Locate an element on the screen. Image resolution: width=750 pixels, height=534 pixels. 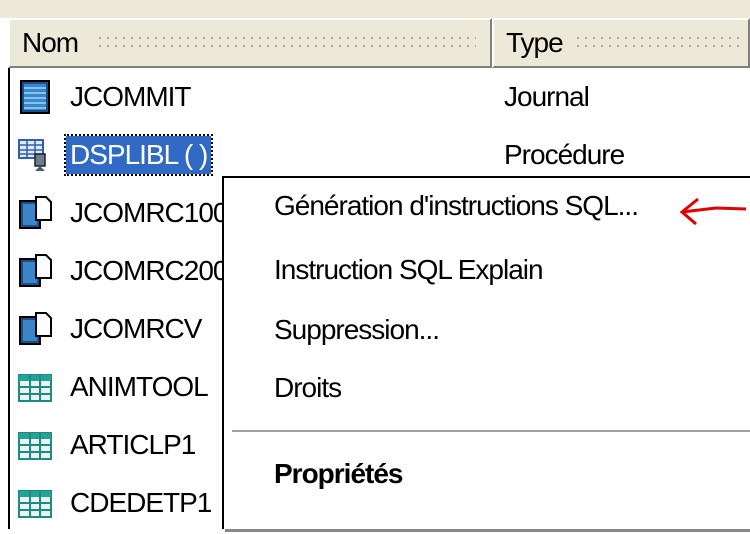
window-top-strip is located at coordinates (375, 9).